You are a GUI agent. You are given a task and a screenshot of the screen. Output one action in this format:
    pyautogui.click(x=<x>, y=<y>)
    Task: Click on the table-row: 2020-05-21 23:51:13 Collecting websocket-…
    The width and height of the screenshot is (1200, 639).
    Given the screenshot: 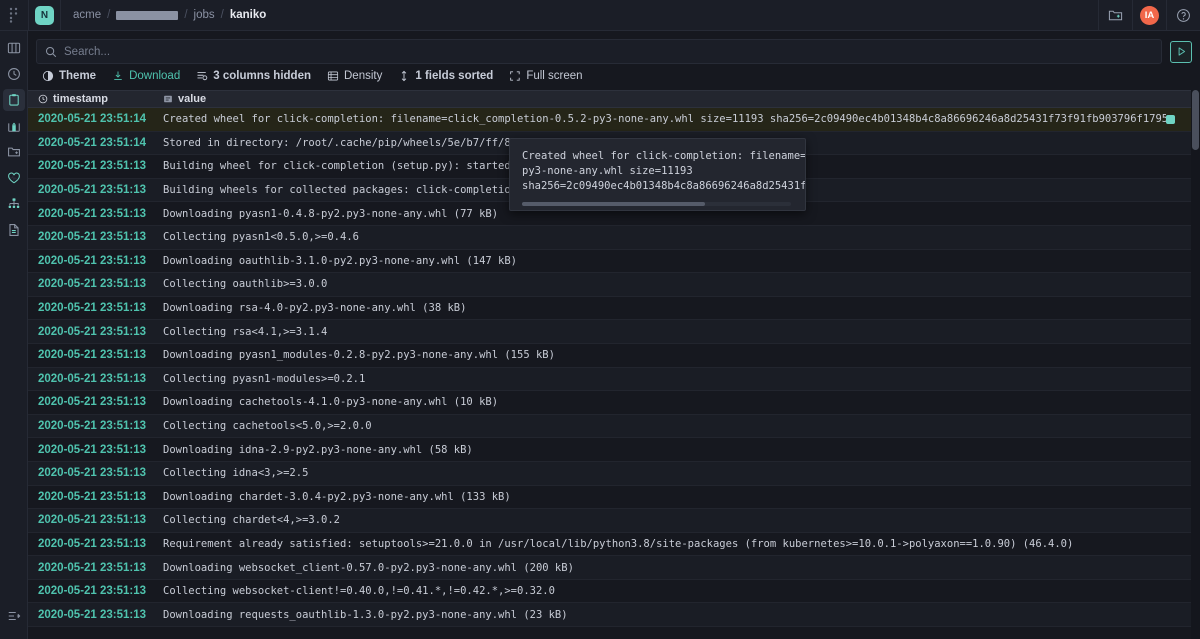 What is the action you would take?
    pyautogui.click(x=614, y=592)
    